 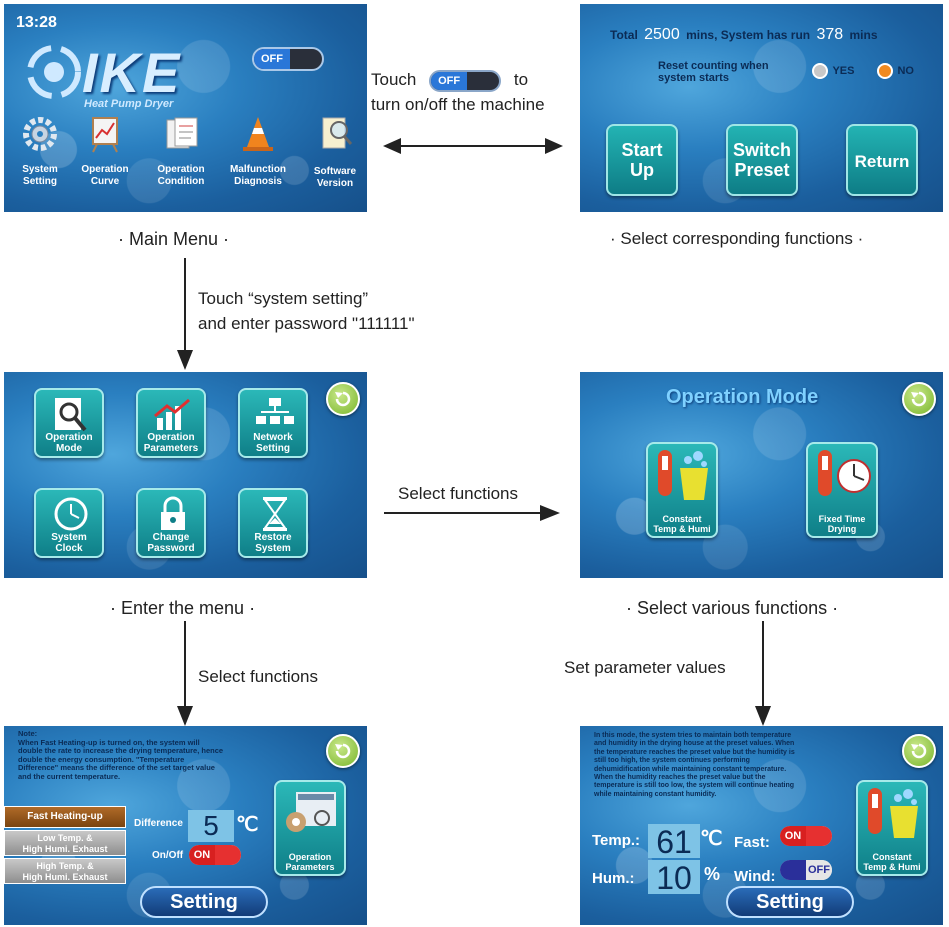 I want to click on gear-icon, so click(x=40, y=134).